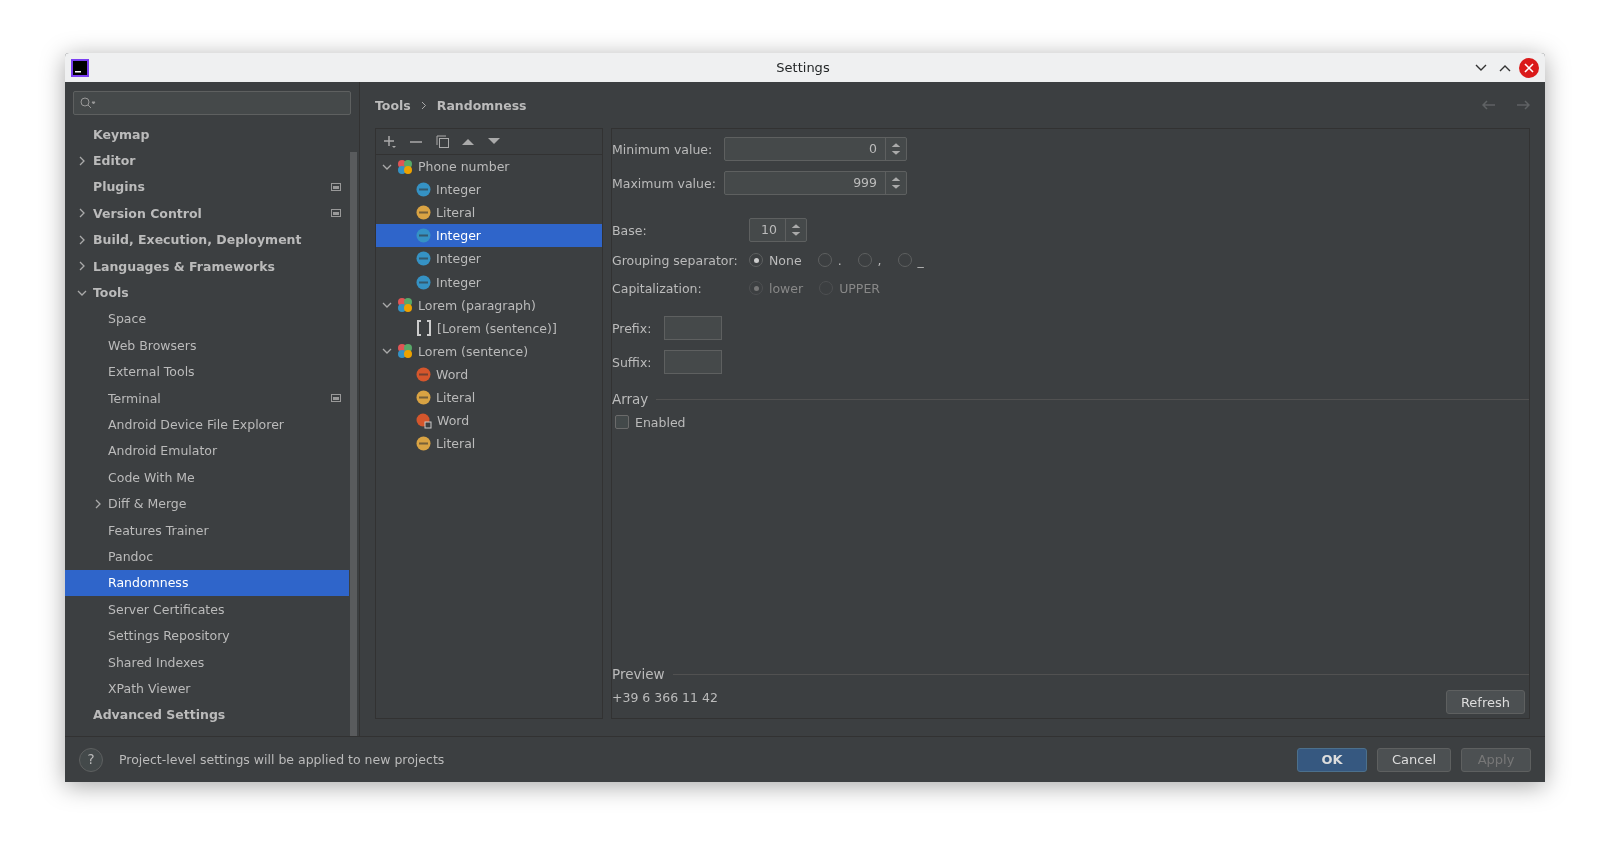 The height and width of the screenshot is (859, 1610). Describe the element at coordinates (1485, 702) in the screenshot. I see `refresh-button: Refresh` at that location.